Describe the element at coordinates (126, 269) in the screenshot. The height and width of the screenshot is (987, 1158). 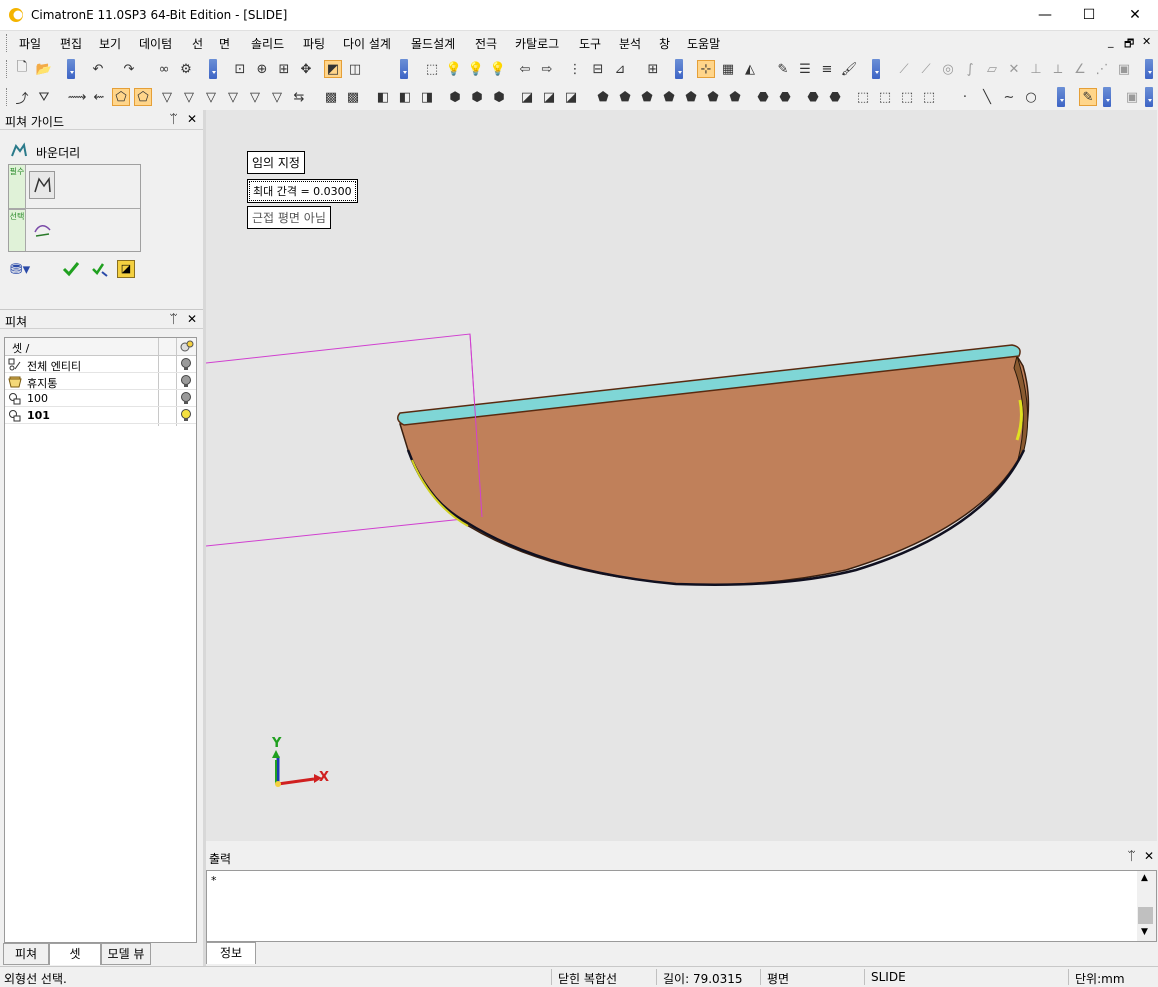
I see `preview-icon: ◪` at that location.